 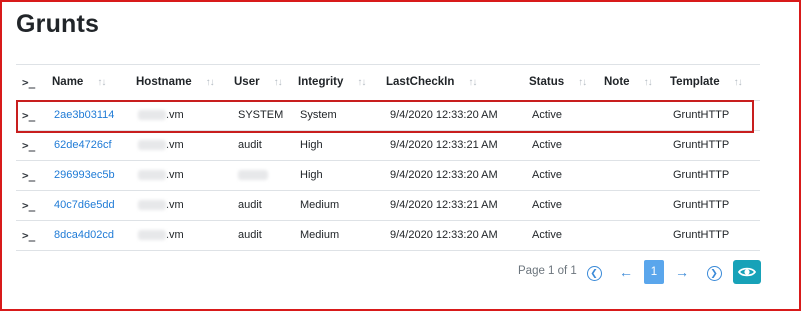 I want to click on eye-icon, so click(x=747, y=272).